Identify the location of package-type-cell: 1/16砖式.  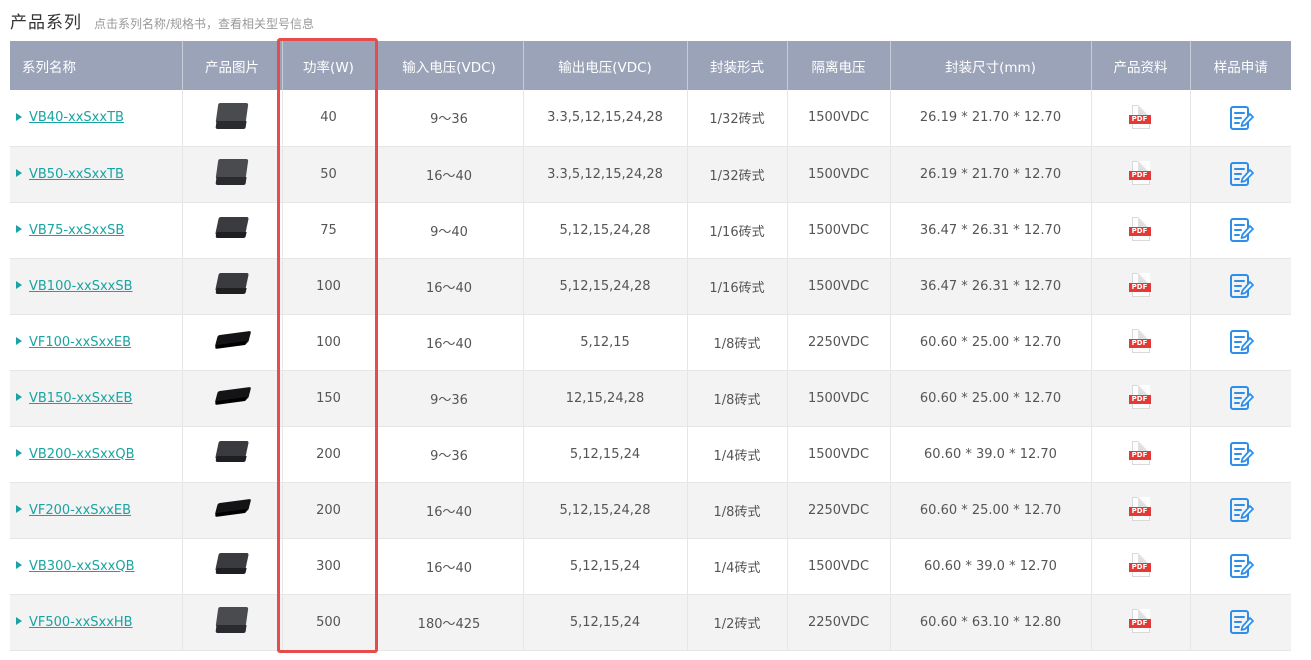
(737, 230).